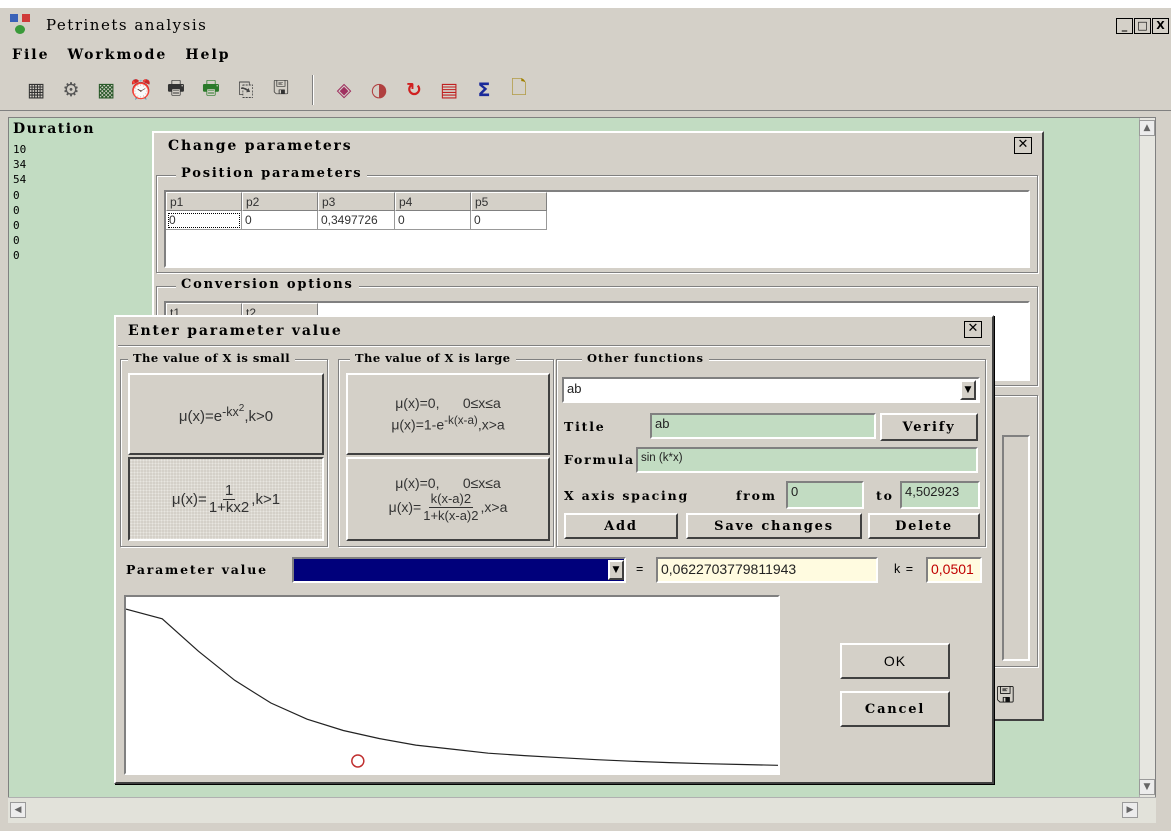 The image size is (1171, 831). Describe the element at coordinates (1147, 787) in the screenshot. I see `scroll-down-arrow: ▼` at that location.